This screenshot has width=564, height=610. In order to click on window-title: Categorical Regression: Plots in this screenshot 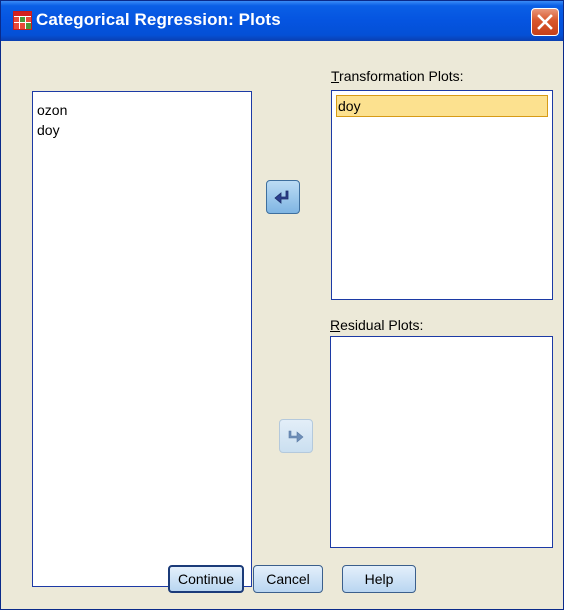, I will do `click(158, 19)`.